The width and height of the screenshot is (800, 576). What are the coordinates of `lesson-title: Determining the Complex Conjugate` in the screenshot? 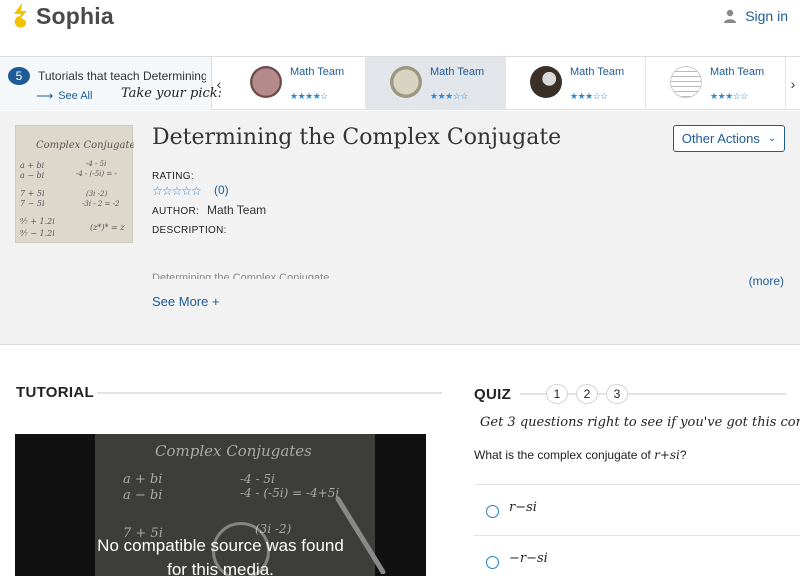 It's located at (357, 137).